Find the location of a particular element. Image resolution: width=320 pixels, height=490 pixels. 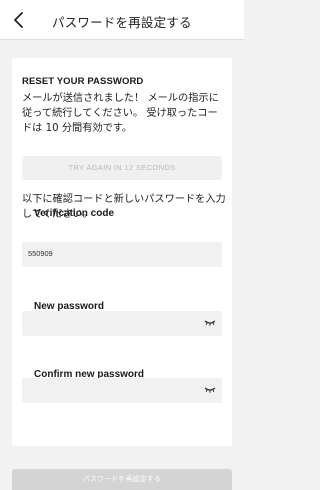

app-header: パスワードを再設定する is located at coordinates (122, 20).